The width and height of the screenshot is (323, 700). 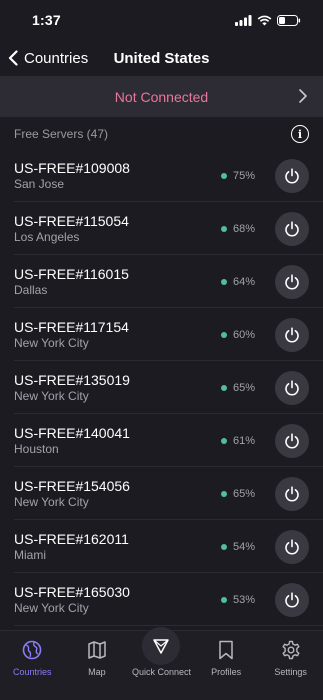 I want to click on server-info: US-FREE#165030 New York City, so click(x=117, y=600).